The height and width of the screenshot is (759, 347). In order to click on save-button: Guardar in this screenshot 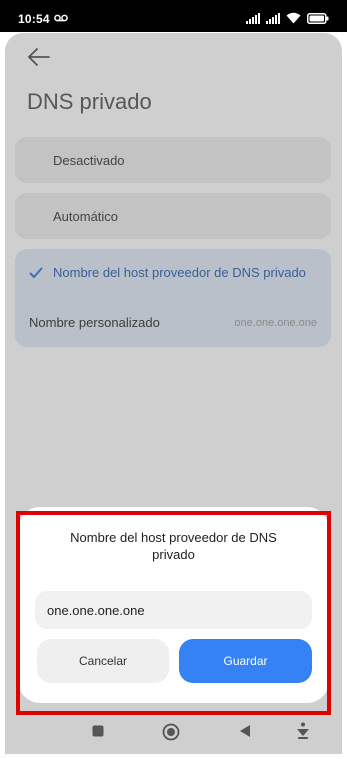, I will do `click(245, 661)`.